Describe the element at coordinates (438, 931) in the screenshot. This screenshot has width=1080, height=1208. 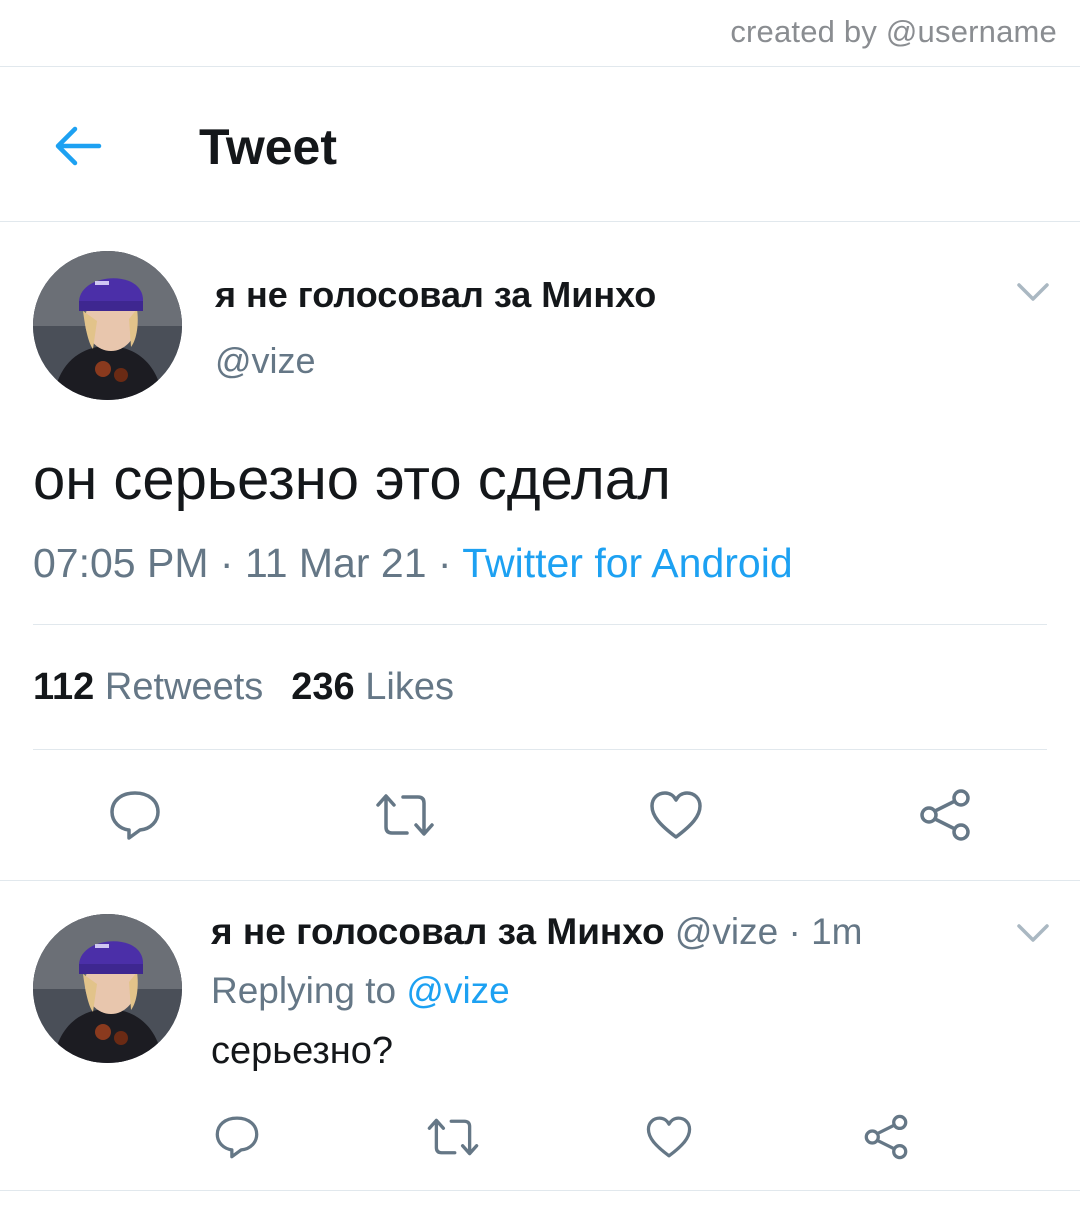
I see `reply-display-name: я не голосовал за Минхо` at that location.